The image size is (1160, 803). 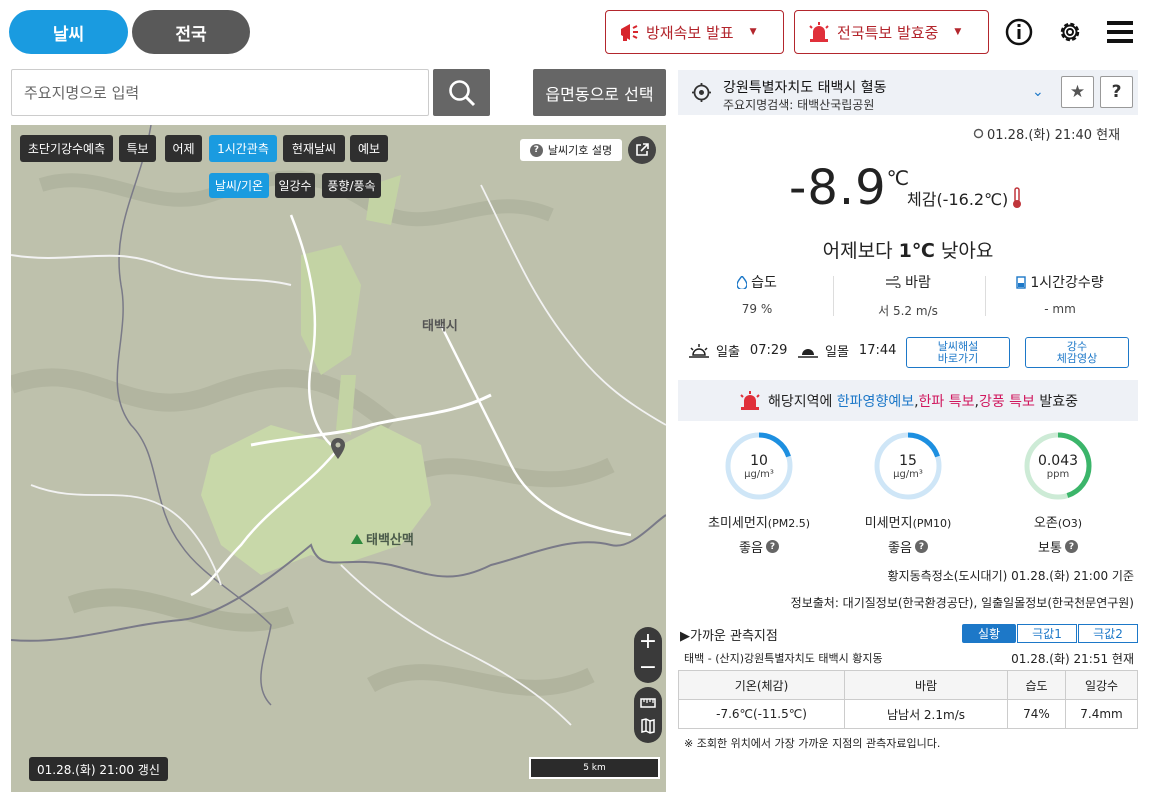 What do you see at coordinates (1017, 197) in the screenshot?
I see `thermometer-icon` at bounding box center [1017, 197].